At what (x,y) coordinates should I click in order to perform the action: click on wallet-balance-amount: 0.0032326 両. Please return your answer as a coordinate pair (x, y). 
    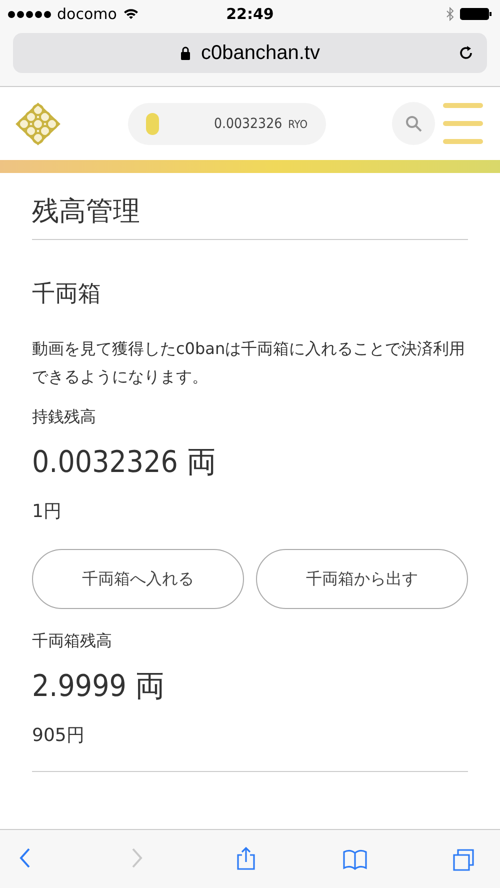
    Looking at the image, I should click on (125, 463).